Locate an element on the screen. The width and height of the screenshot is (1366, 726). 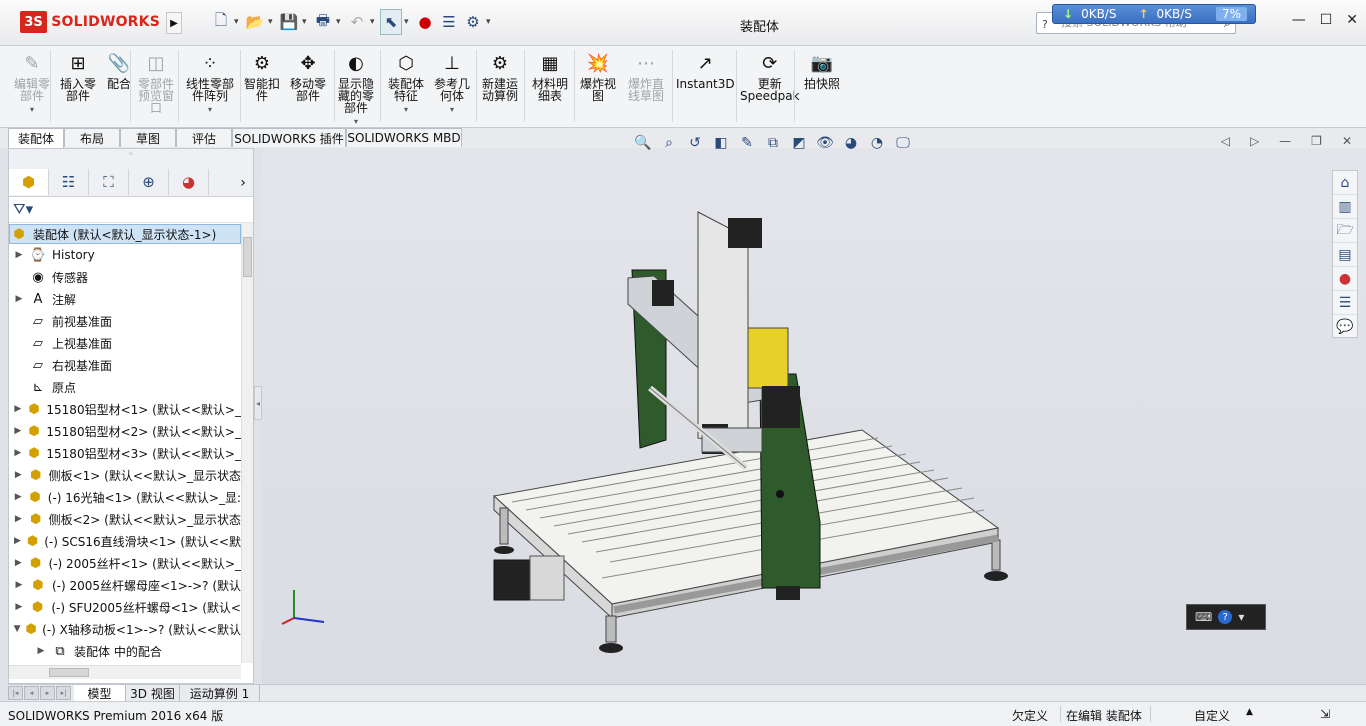
tree-item: ▶ ⬢ (-) 16光轴<1> (默认<<默认>_显: is located at coordinates (125, 497).